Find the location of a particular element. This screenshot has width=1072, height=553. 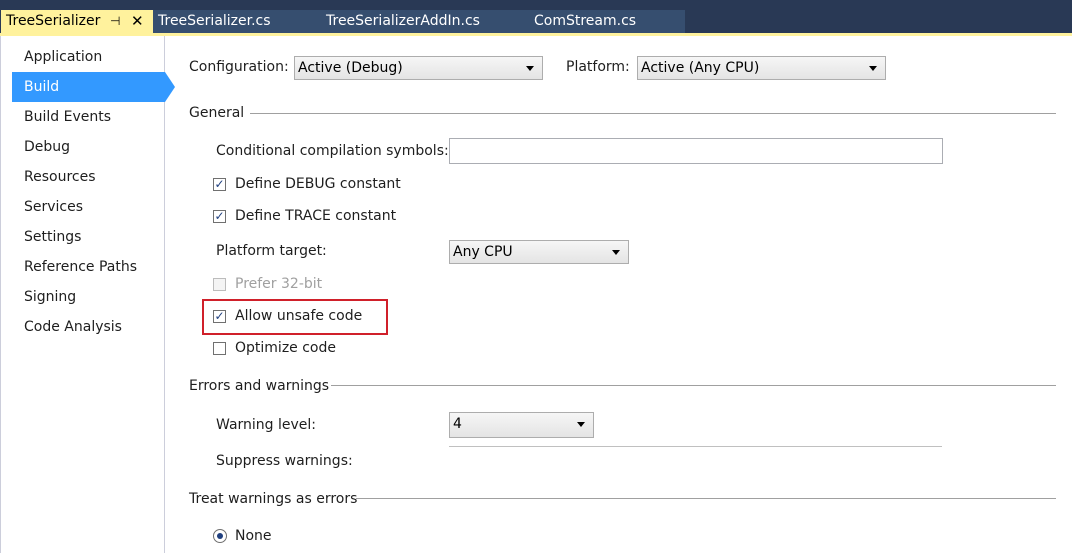

platform-target-dropdown: Any CPU is located at coordinates (539, 252).